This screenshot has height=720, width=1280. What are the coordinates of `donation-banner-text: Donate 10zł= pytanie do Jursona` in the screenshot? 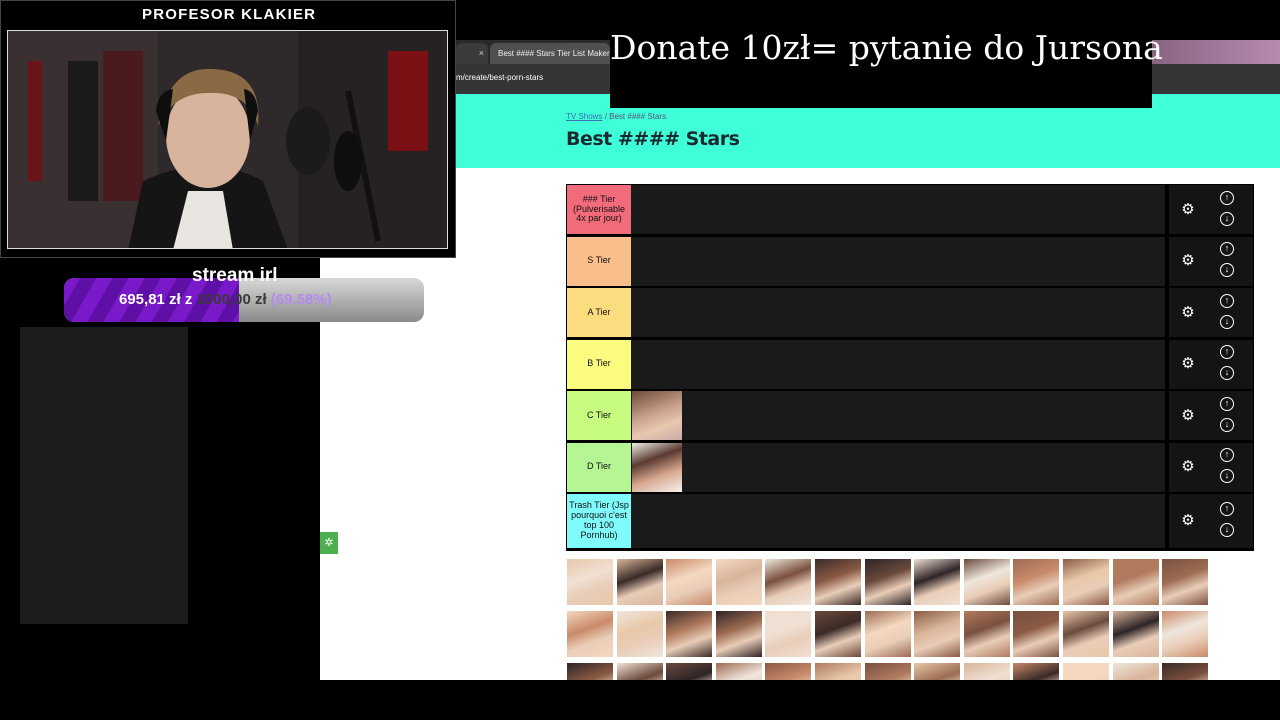 It's located at (886, 47).